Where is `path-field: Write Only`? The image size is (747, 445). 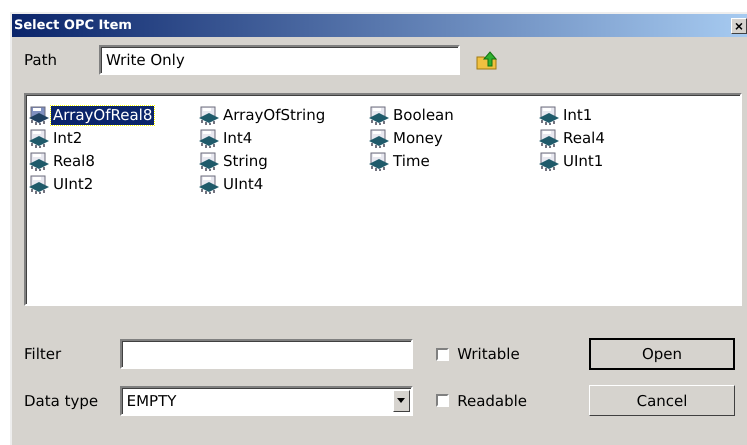 path-field: Write Only is located at coordinates (279, 60).